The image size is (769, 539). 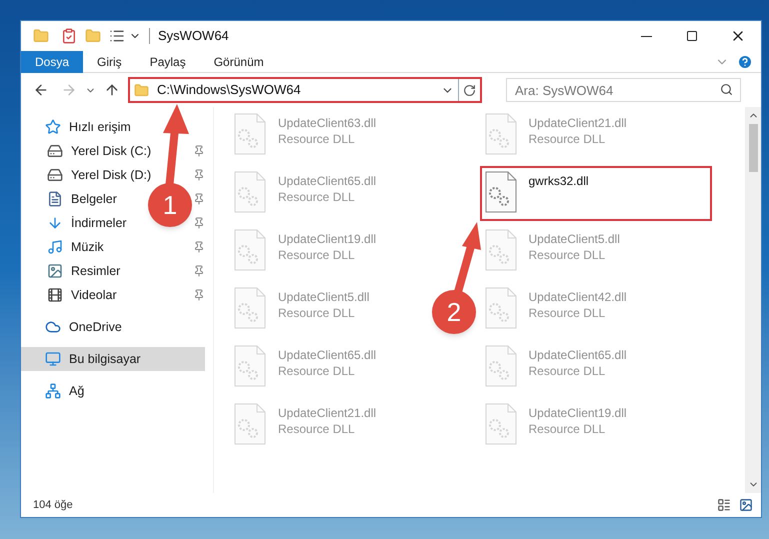 What do you see at coordinates (55, 271) in the screenshot?
I see `pictures-icon` at bounding box center [55, 271].